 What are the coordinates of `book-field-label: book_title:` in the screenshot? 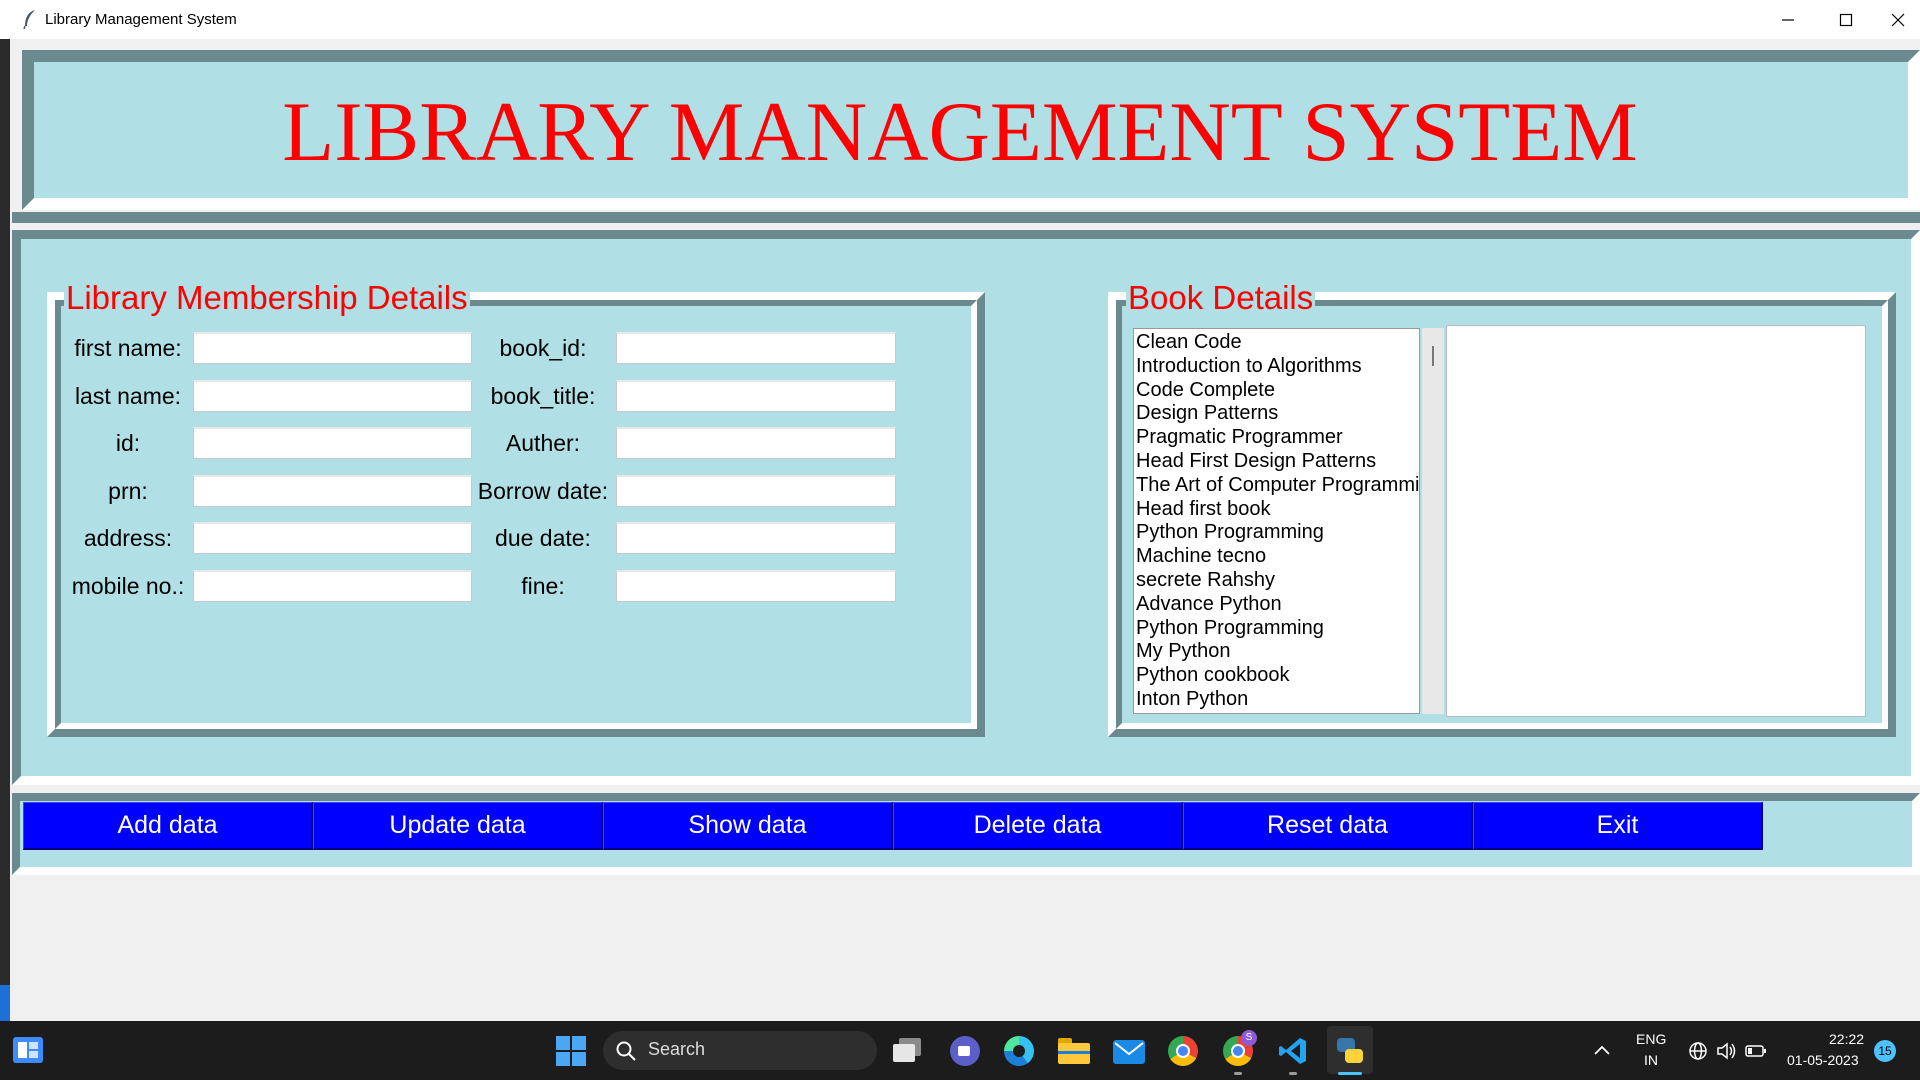 It's located at (543, 396).